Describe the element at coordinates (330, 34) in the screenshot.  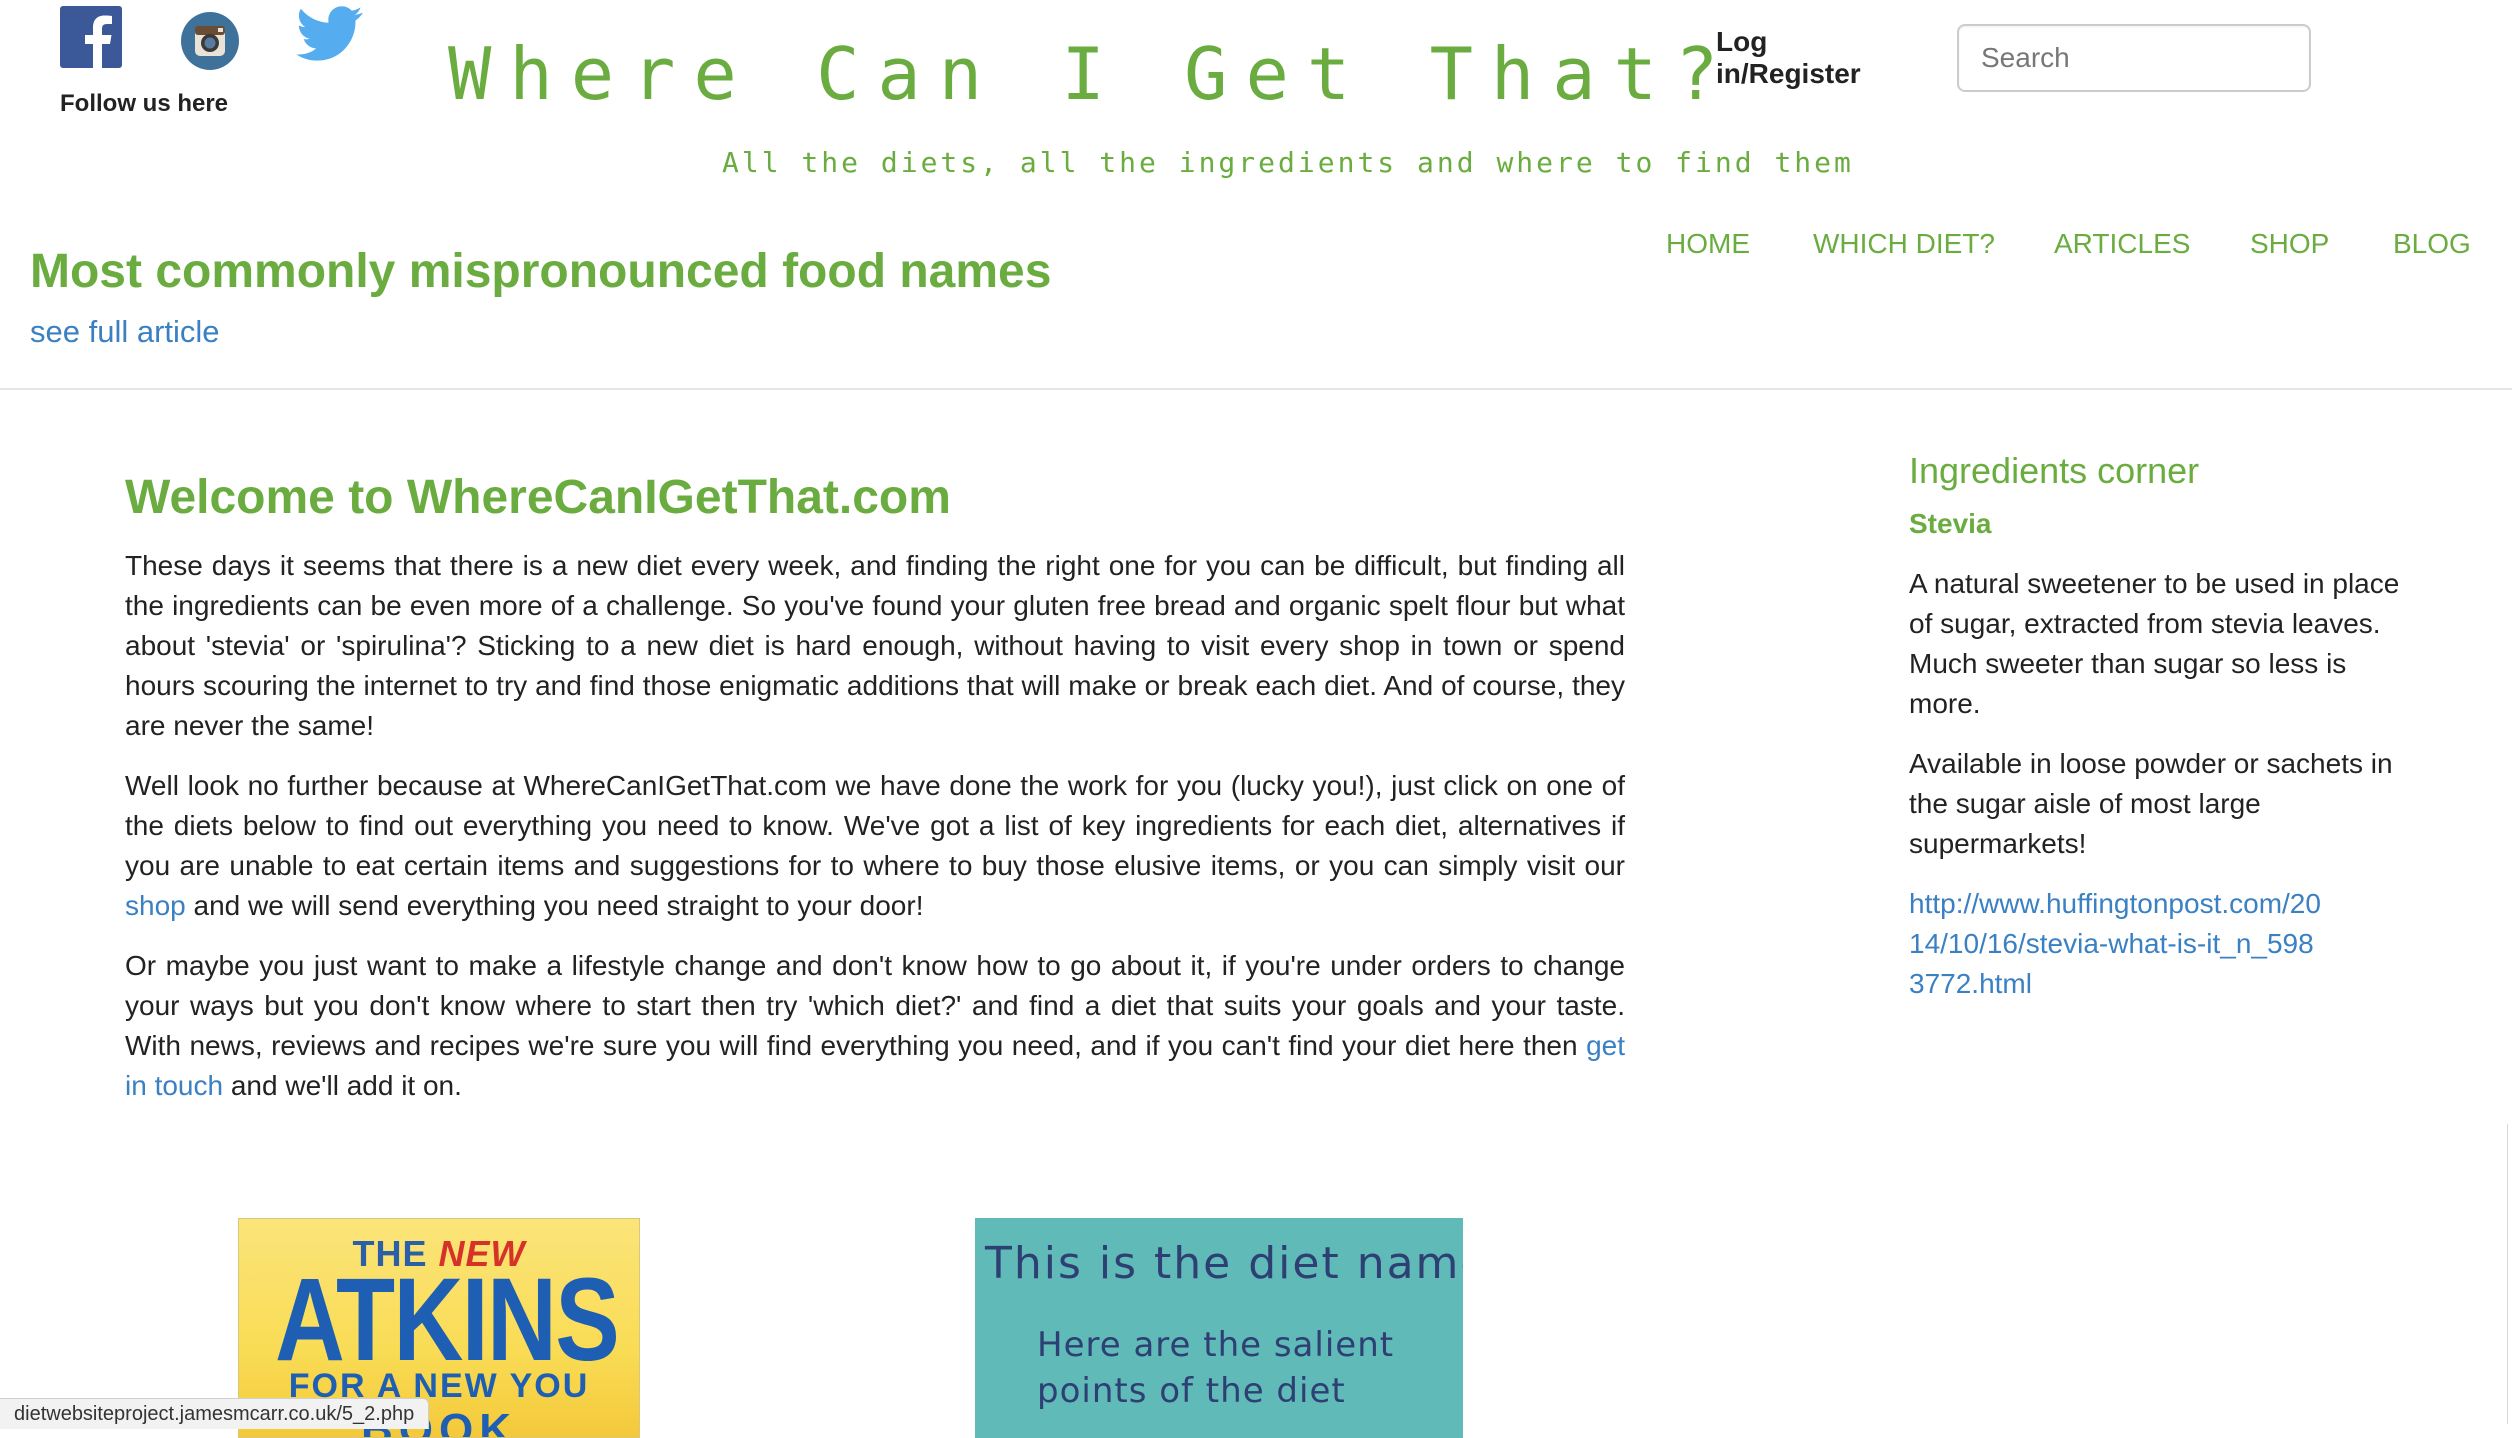
I see `twitter-icon` at that location.